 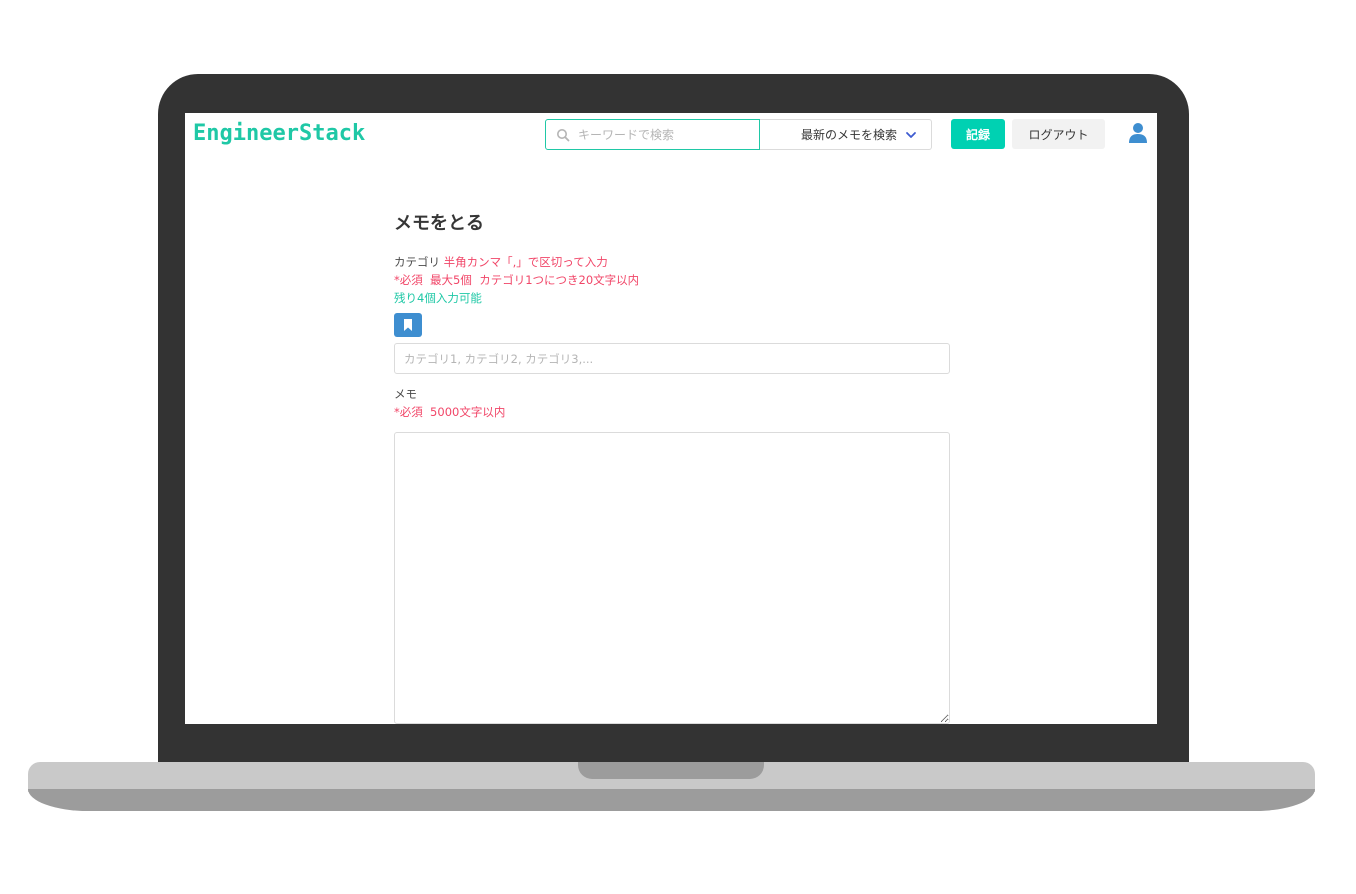 What do you see at coordinates (439, 223) in the screenshot?
I see `page-title: メモをとる` at bounding box center [439, 223].